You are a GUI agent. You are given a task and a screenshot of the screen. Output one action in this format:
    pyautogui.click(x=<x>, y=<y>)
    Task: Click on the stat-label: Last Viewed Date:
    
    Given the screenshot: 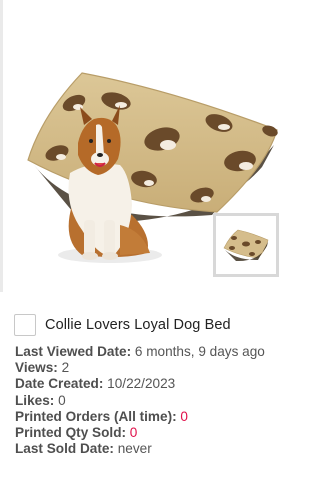 What is the action you would take?
    pyautogui.click(x=73, y=351)
    